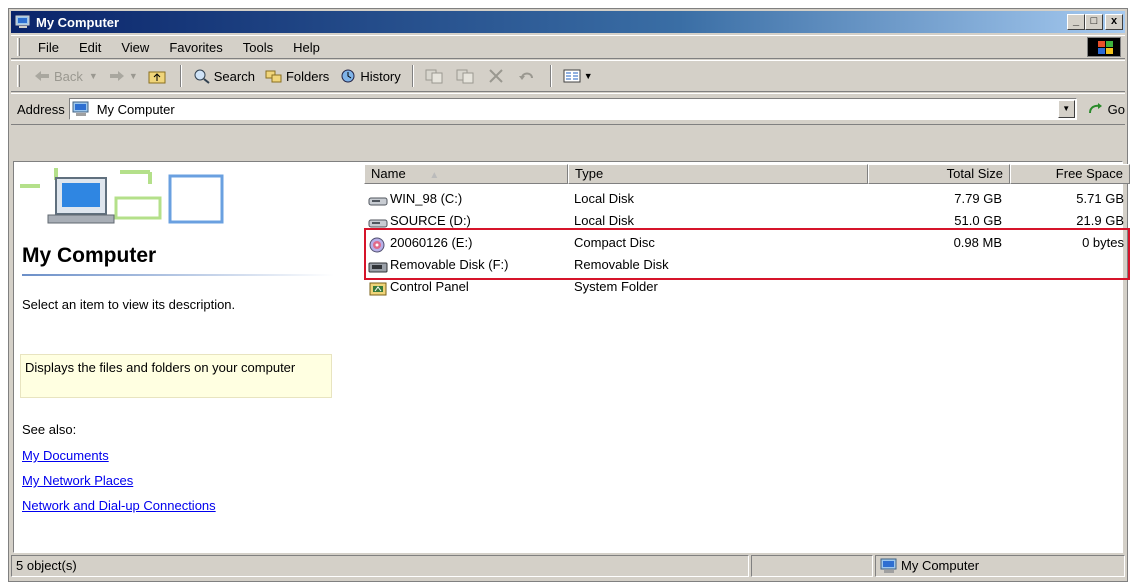 The width and height of the screenshot is (1136, 585). What do you see at coordinates (604, 198) in the screenshot?
I see `item-type: Local Disk` at bounding box center [604, 198].